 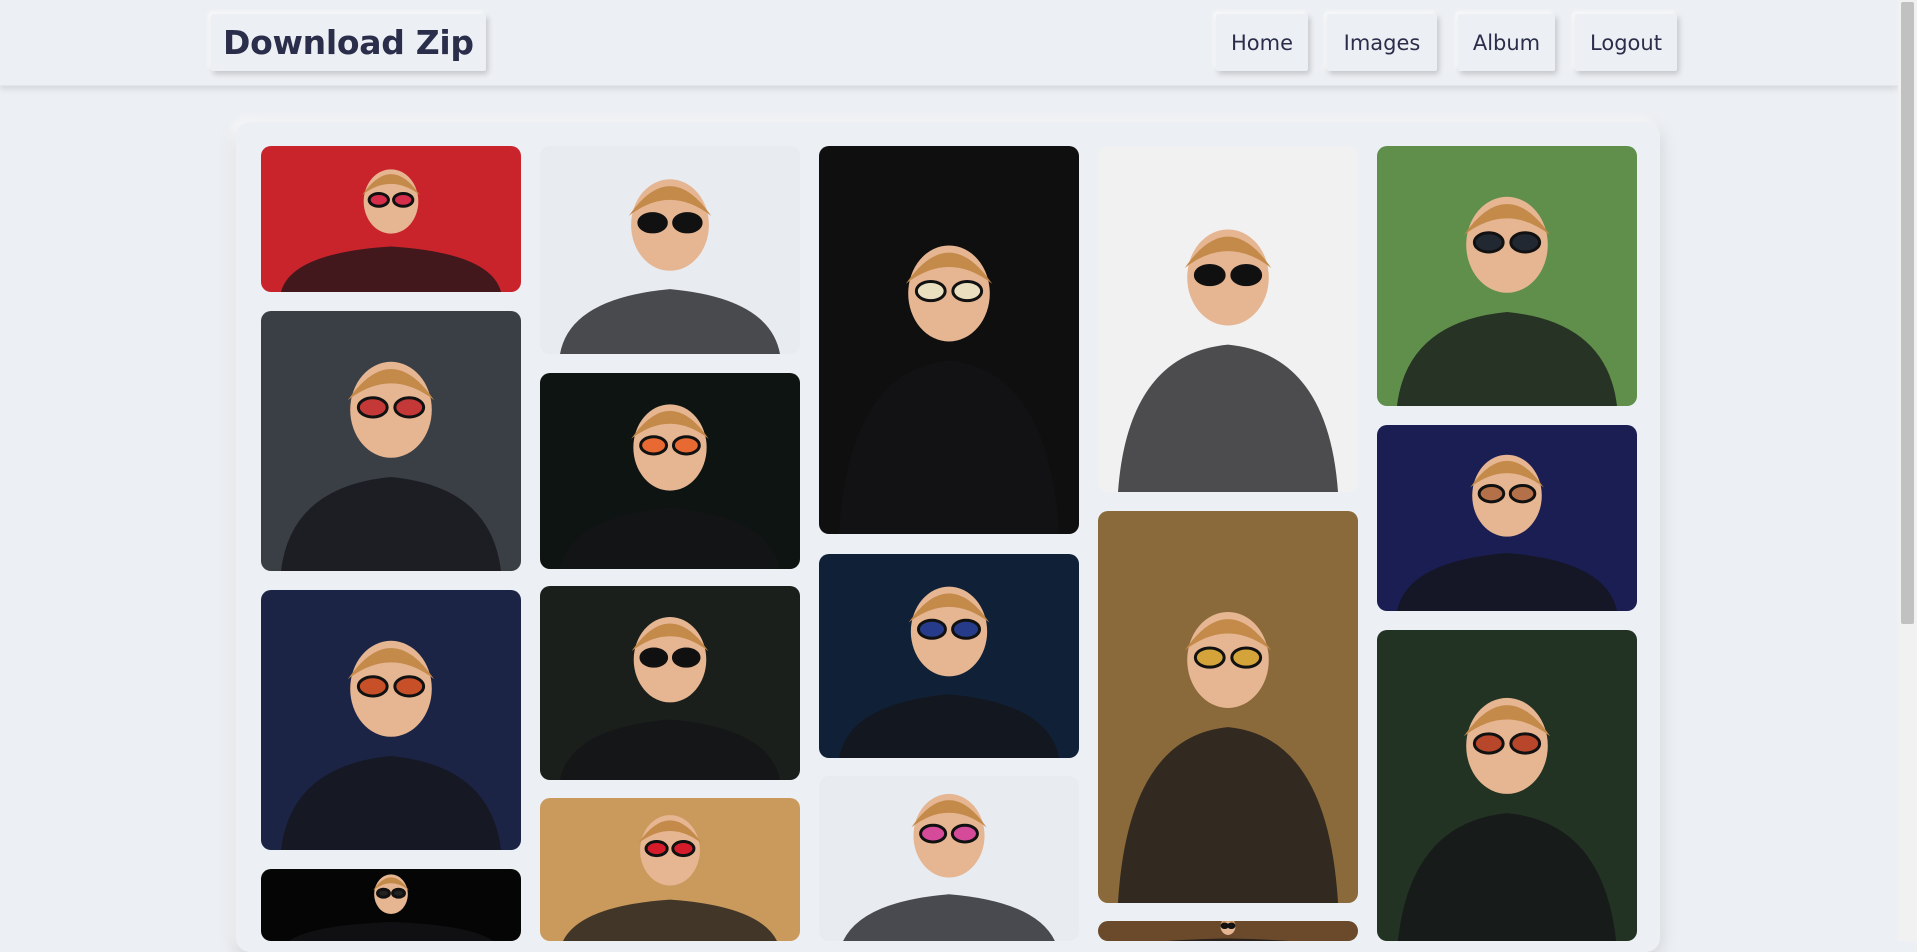 I want to click on scrollbar-thumb, so click(x=1907, y=313).